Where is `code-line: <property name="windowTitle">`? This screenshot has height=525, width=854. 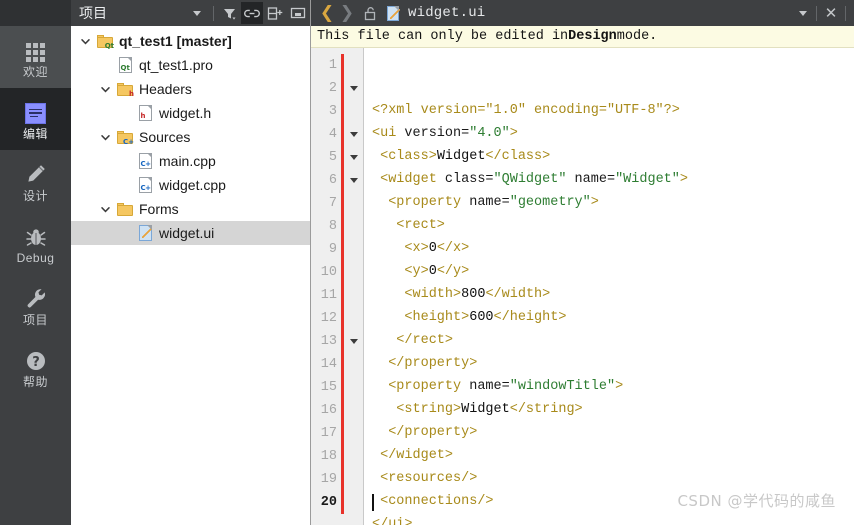 code-line: <property name="windowTitle"> is located at coordinates (613, 386).